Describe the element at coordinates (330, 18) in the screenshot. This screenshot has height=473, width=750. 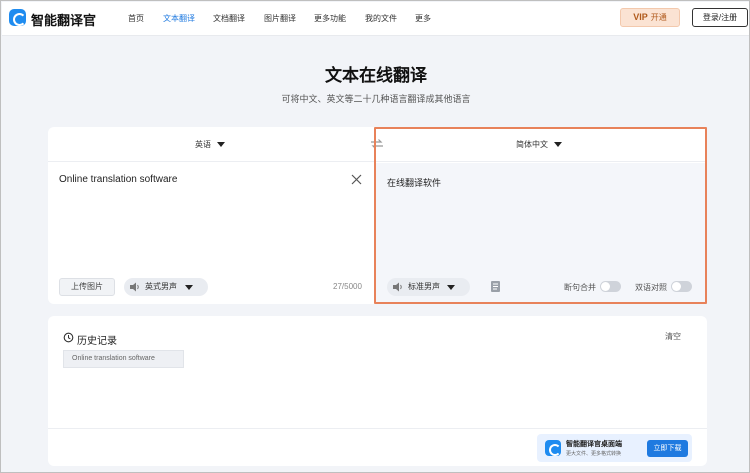
I see `nav-item-more-features: 更多功能` at that location.